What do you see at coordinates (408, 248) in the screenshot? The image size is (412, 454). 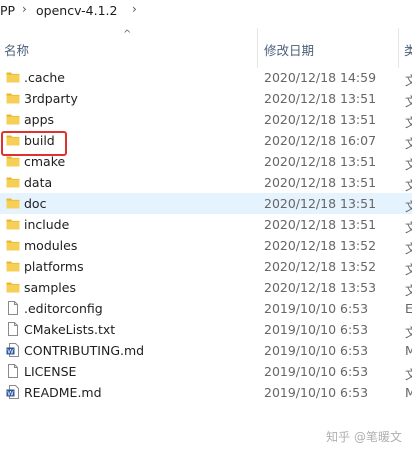 I see `vertical-scrollbar` at bounding box center [408, 248].